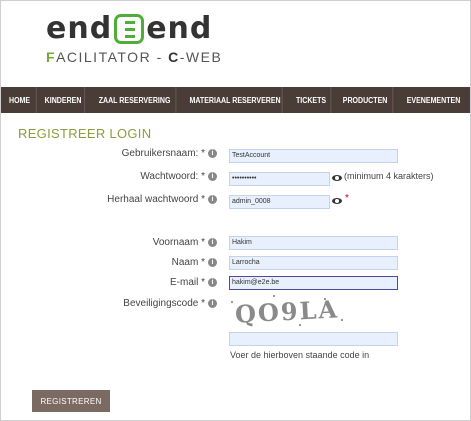 The height and width of the screenshot is (421, 471). I want to click on captcha-text: QO9LA, so click(287, 311).